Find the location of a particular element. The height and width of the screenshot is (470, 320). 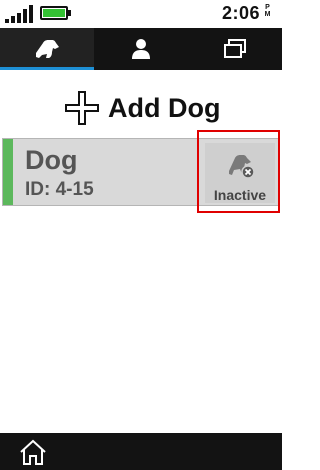

tab-windows is located at coordinates (235, 49).